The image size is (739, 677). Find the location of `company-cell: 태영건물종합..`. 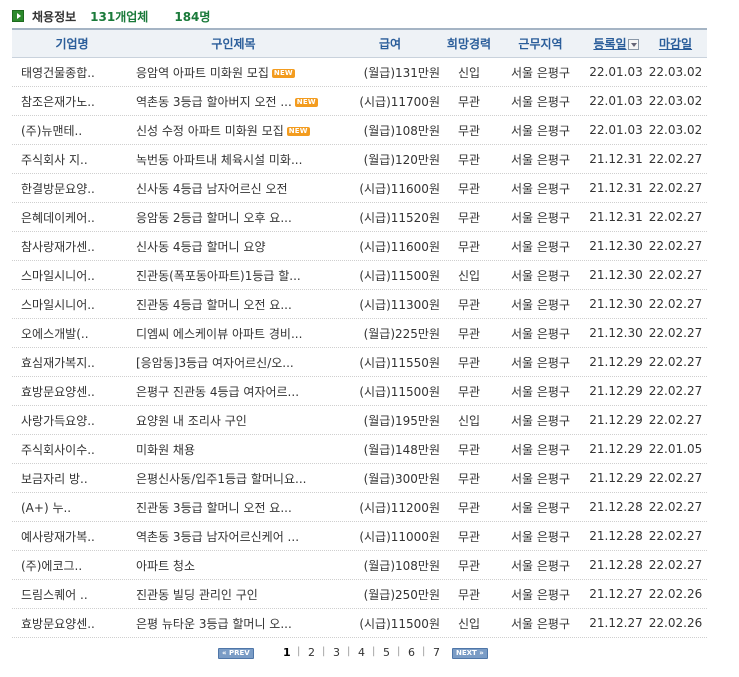

company-cell: 태영건물종합.. is located at coordinates (72, 72).